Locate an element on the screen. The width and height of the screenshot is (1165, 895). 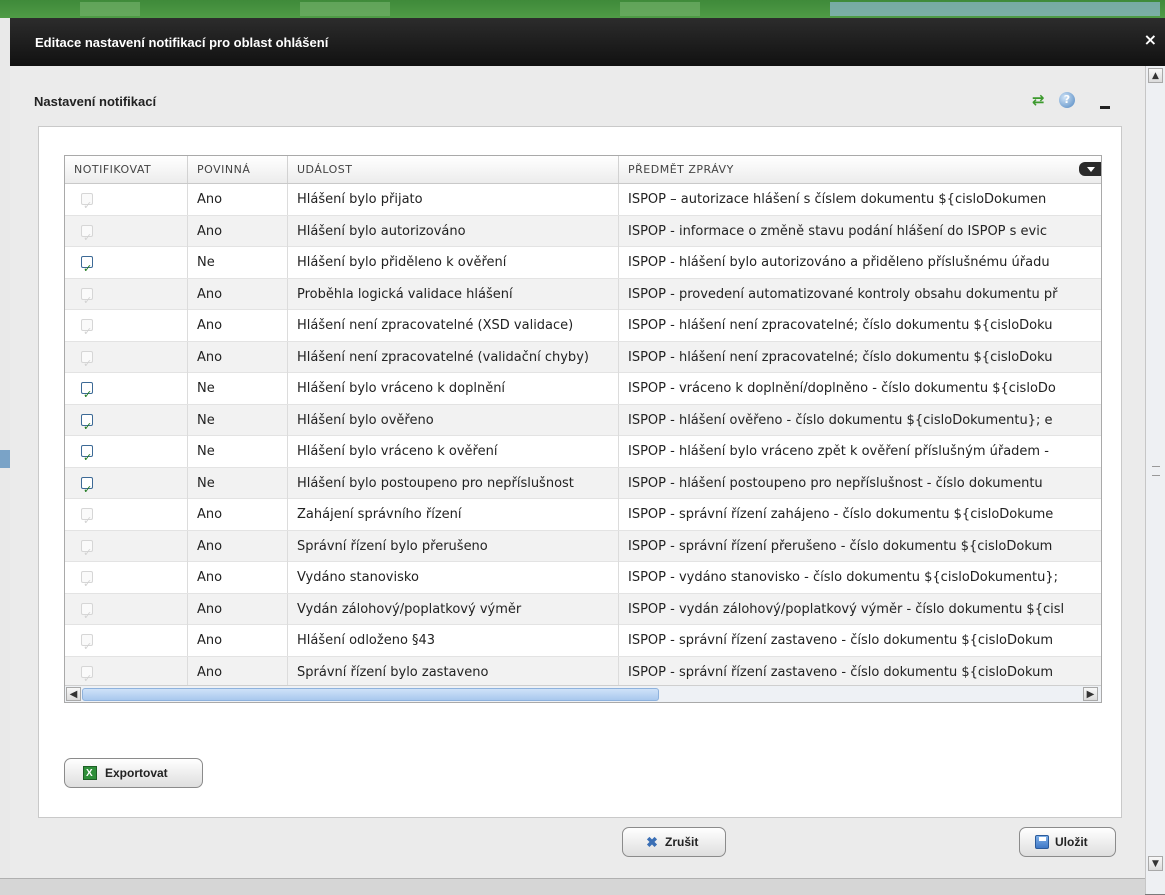
column-header-event: UDÁLOST is located at coordinates (453, 169).